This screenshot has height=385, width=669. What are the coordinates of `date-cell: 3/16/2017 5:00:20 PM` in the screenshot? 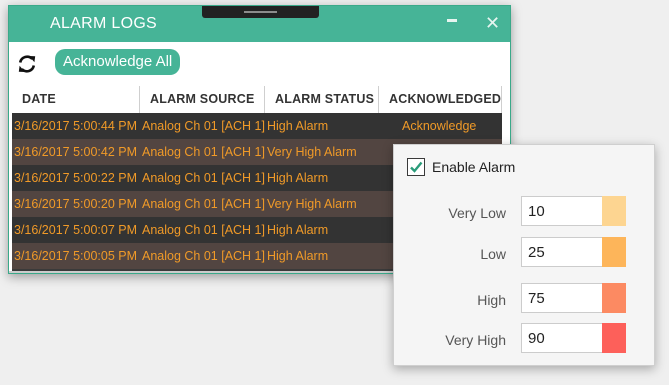 It's located at (76, 204).